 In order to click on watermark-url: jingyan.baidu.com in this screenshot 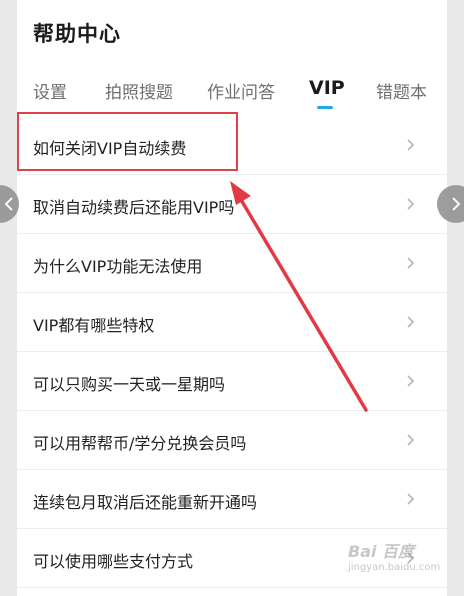, I will do `click(394, 567)`.